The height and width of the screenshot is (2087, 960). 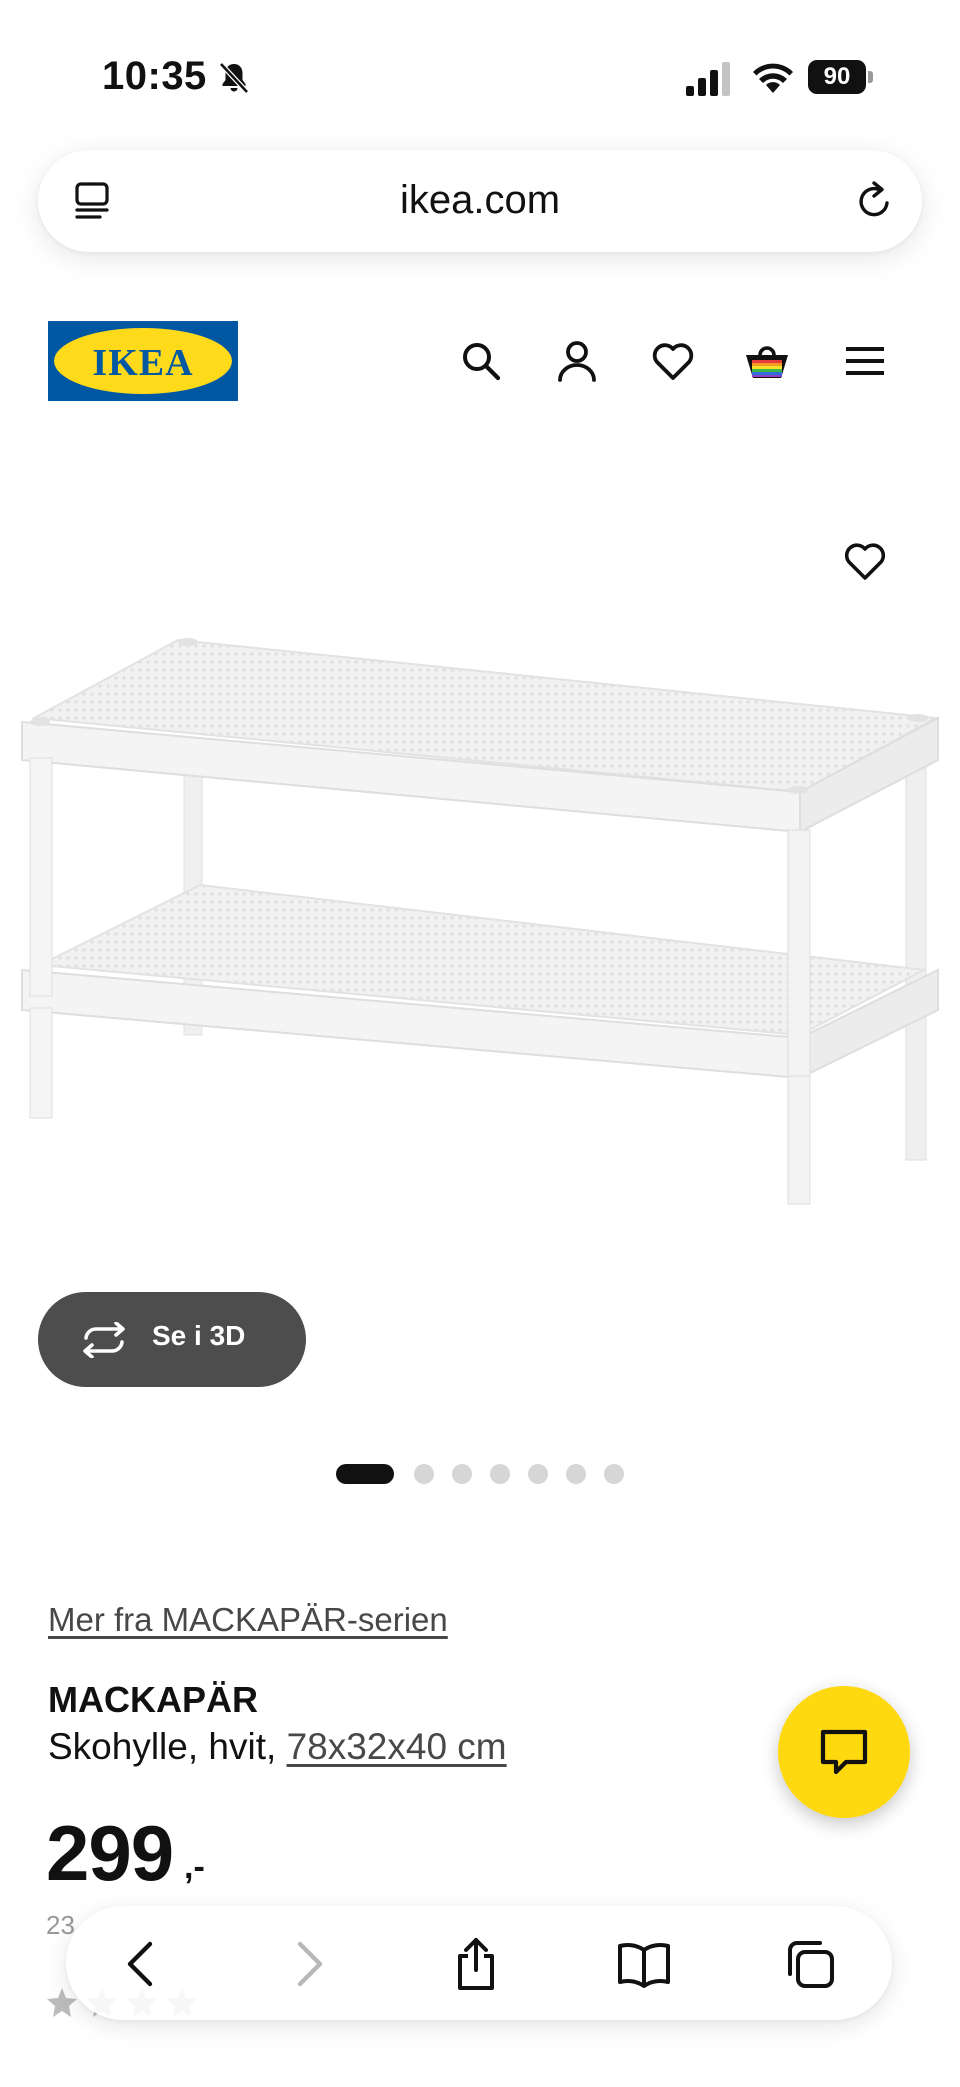 What do you see at coordinates (60, 1925) in the screenshot?
I see `partially-hidden-text: 23` at bounding box center [60, 1925].